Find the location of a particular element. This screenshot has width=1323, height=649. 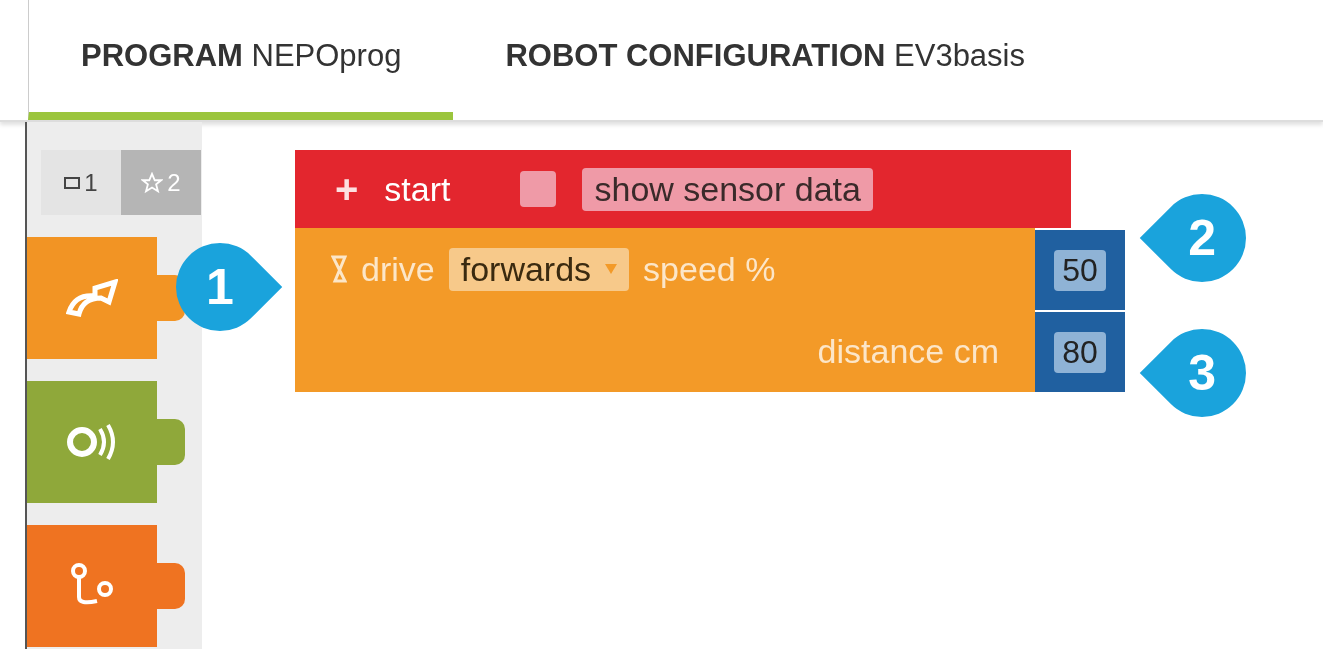

number-block: 50 is located at coordinates (1080, 270).